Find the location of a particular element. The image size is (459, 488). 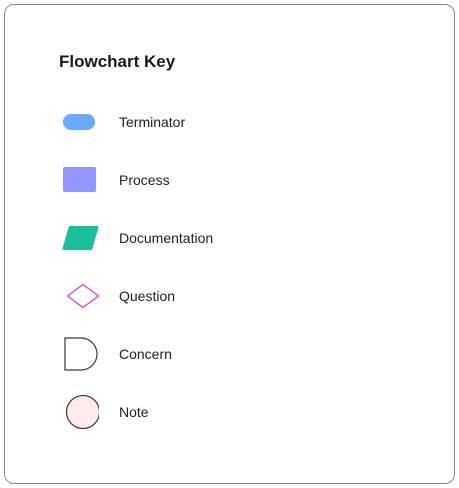

documentation-shape is located at coordinates (80, 238).